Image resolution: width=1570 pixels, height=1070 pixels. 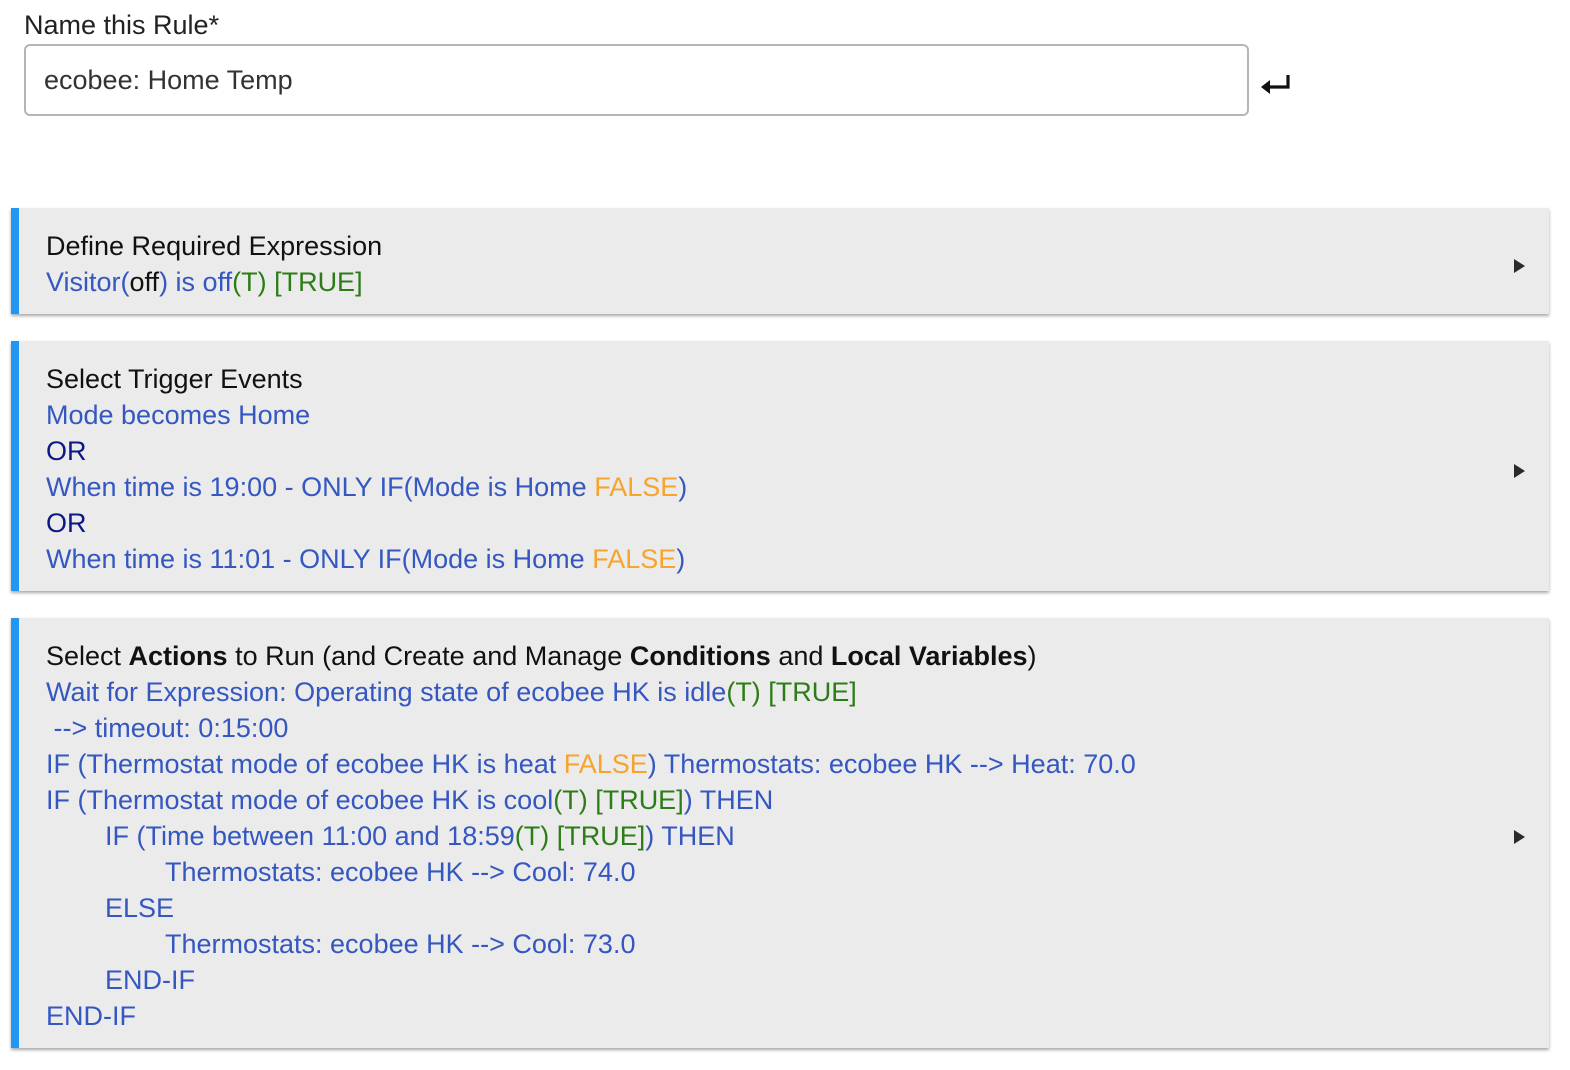 What do you see at coordinates (767, 908) in the screenshot?
I see `action-item: ELSE` at bounding box center [767, 908].